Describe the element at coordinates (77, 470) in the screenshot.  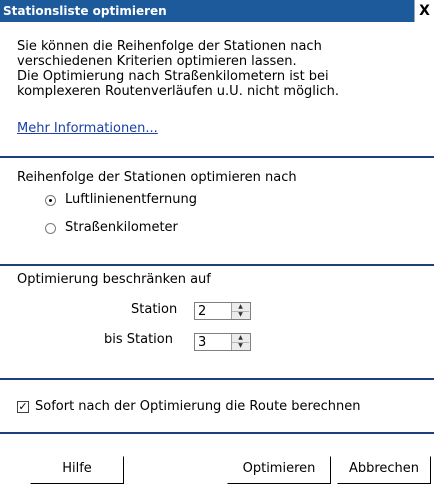
I see `help-button: Hilfe` at that location.